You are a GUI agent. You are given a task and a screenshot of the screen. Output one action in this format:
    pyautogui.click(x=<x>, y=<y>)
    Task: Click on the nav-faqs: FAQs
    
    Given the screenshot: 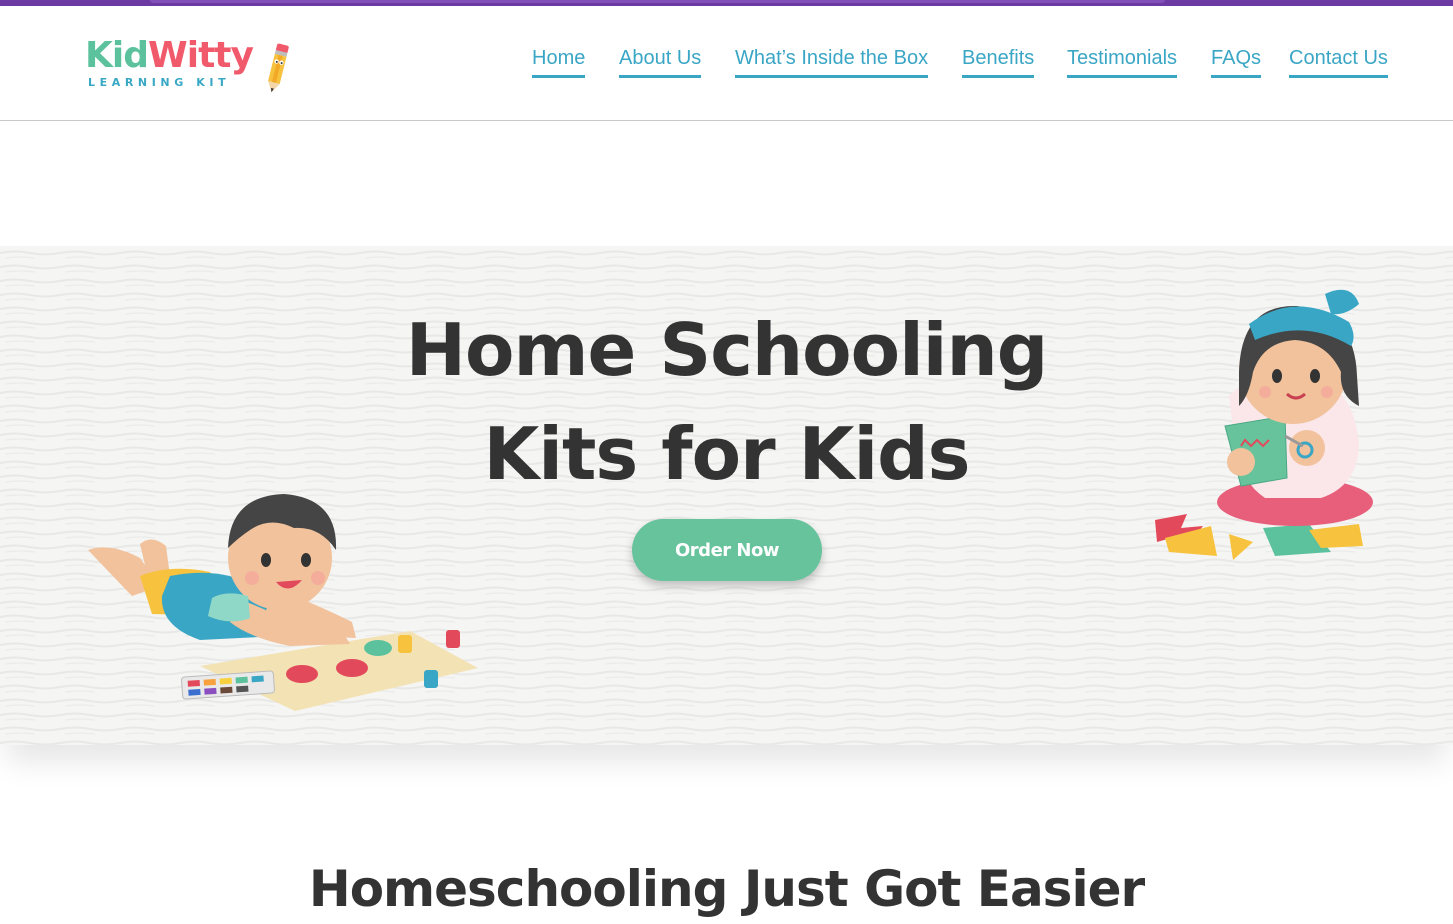 What is the action you would take?
    pyautogui.click(x=1236, y=62)
    